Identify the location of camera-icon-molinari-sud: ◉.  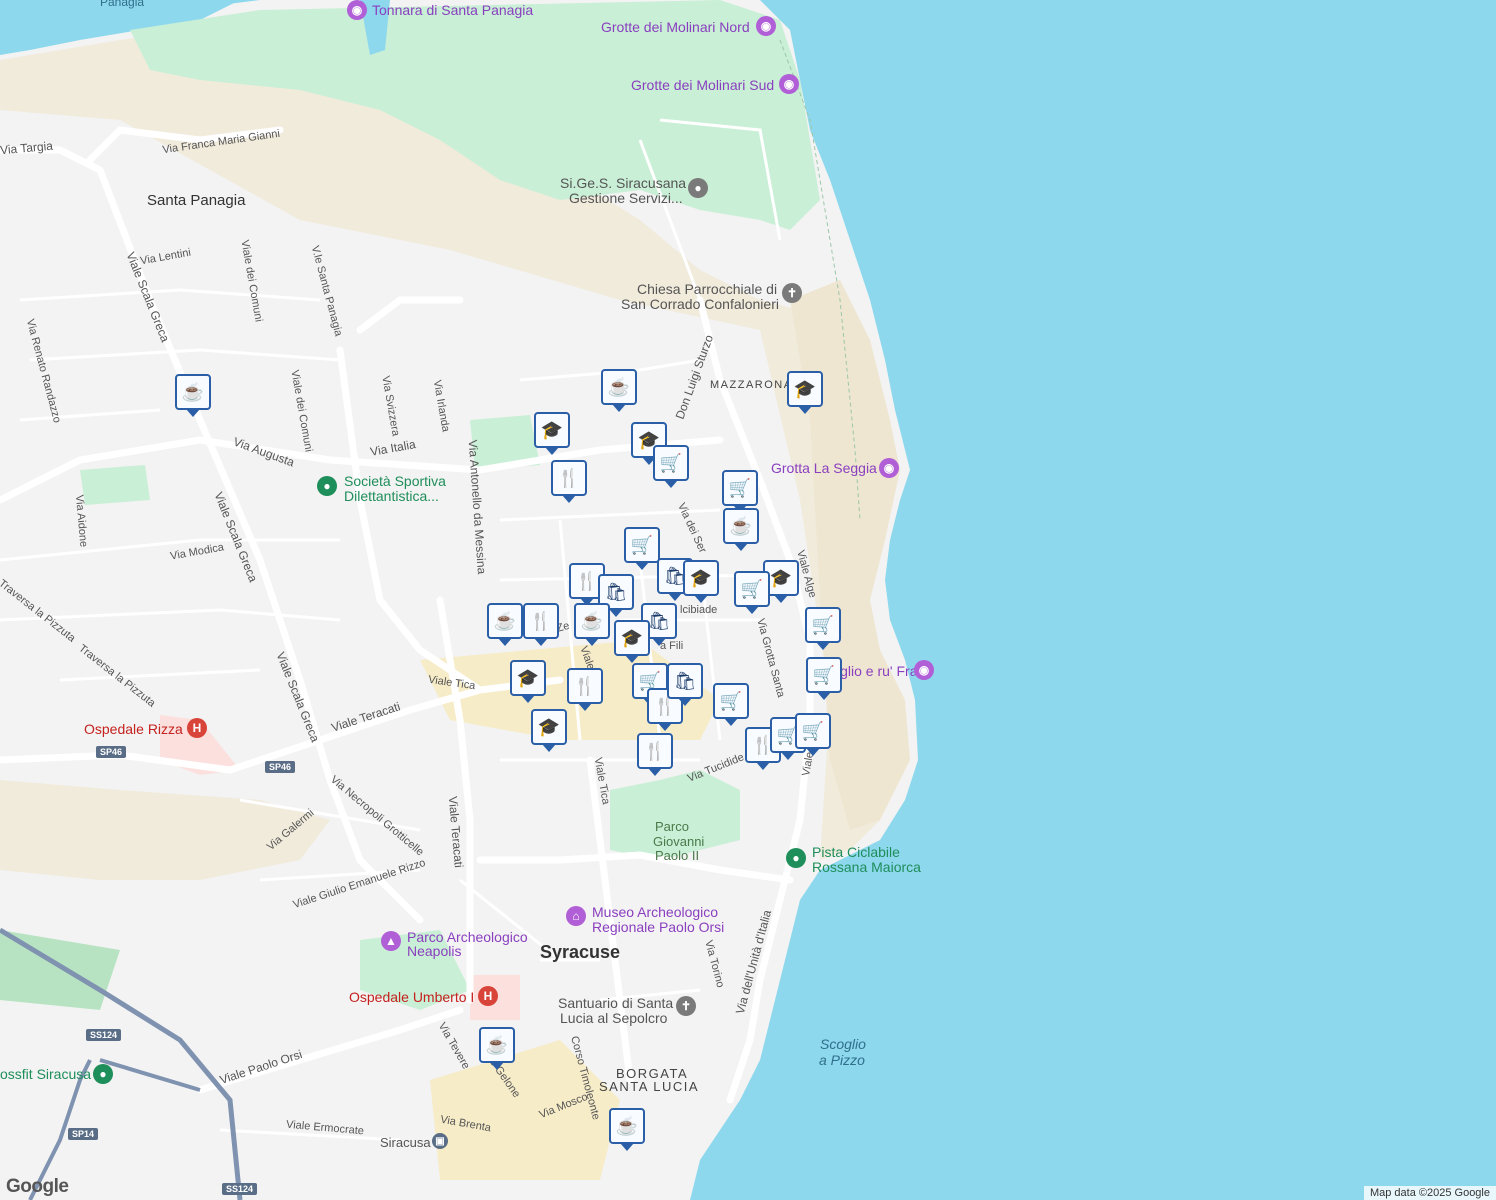
(789, 84).